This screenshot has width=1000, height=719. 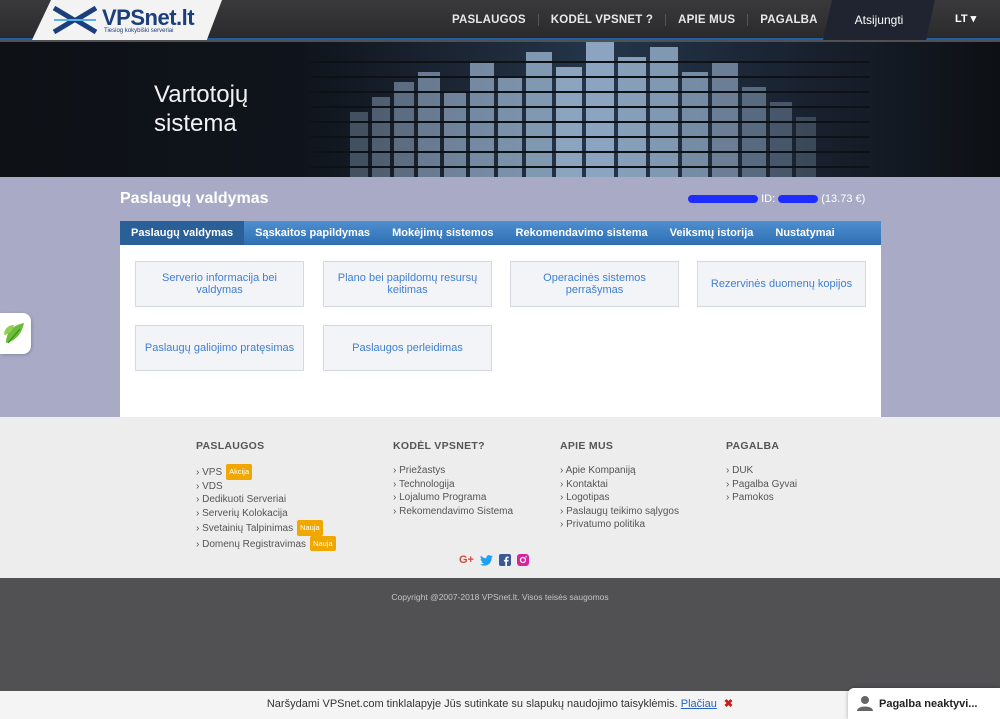 I want to click on logo-tagline: Tiesiog kokybiški serveriai, so click(x=139, y=31).